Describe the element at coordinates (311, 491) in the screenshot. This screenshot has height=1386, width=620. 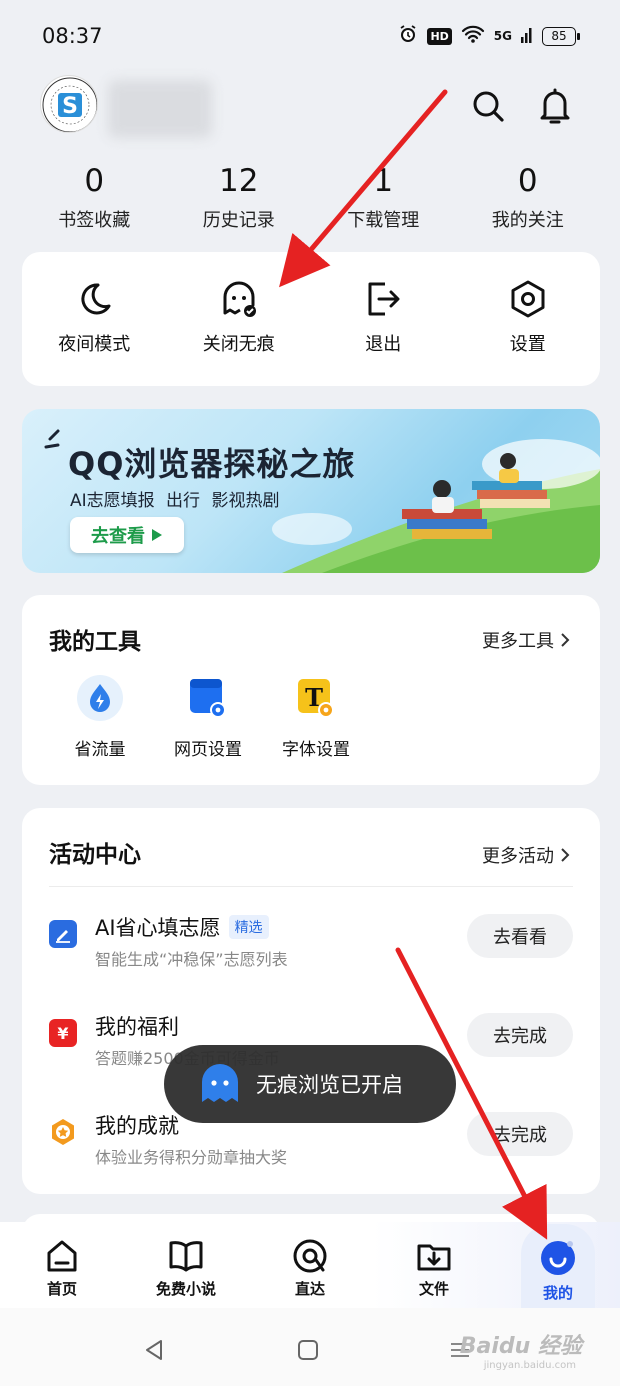
I see `promo-banner: QQ浏览器探秘之旅 AI志愿填报 出行 影视热剧 去查看` at that location.